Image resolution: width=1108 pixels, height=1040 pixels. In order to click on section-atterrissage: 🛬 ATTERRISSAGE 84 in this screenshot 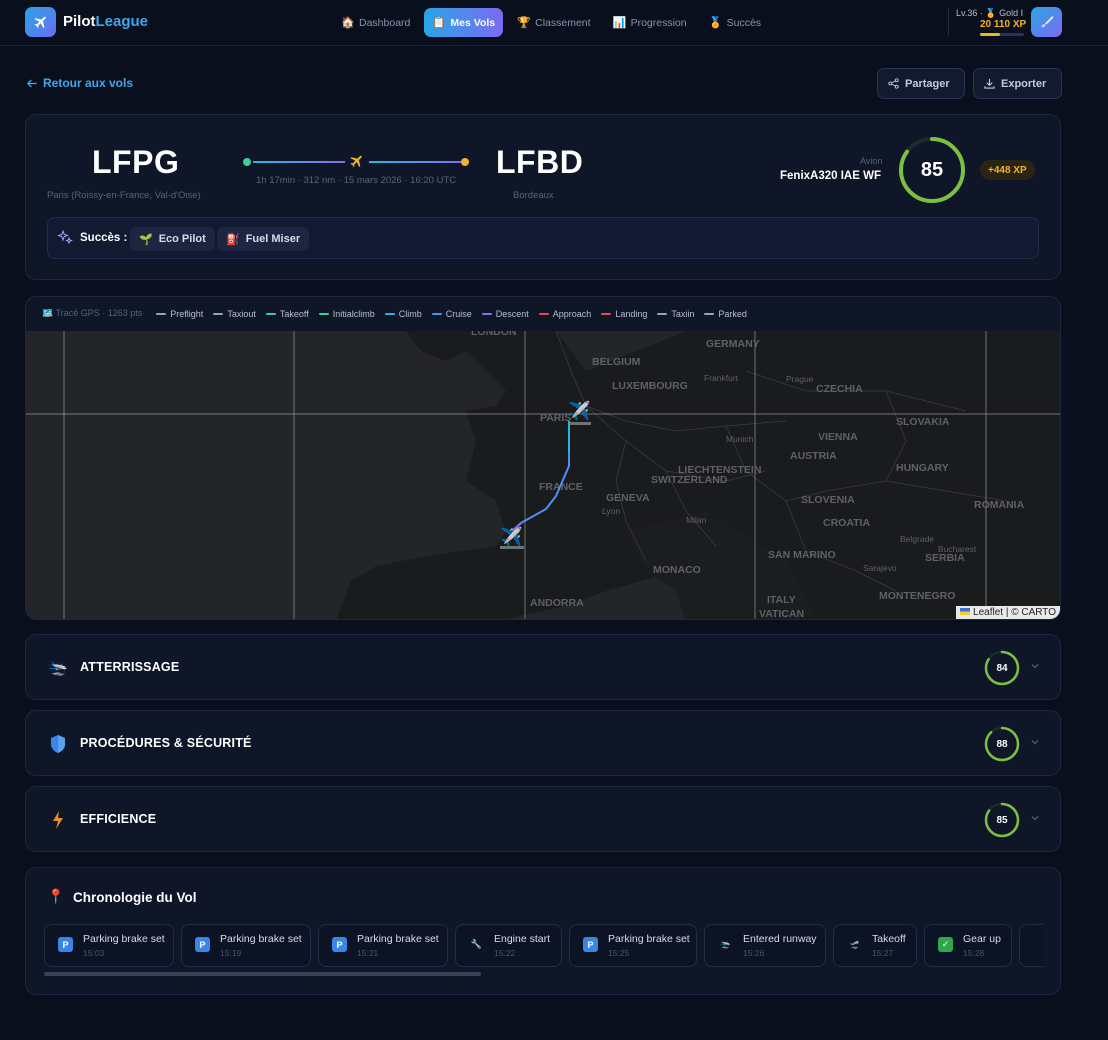, I will do `click(543, 667)`.